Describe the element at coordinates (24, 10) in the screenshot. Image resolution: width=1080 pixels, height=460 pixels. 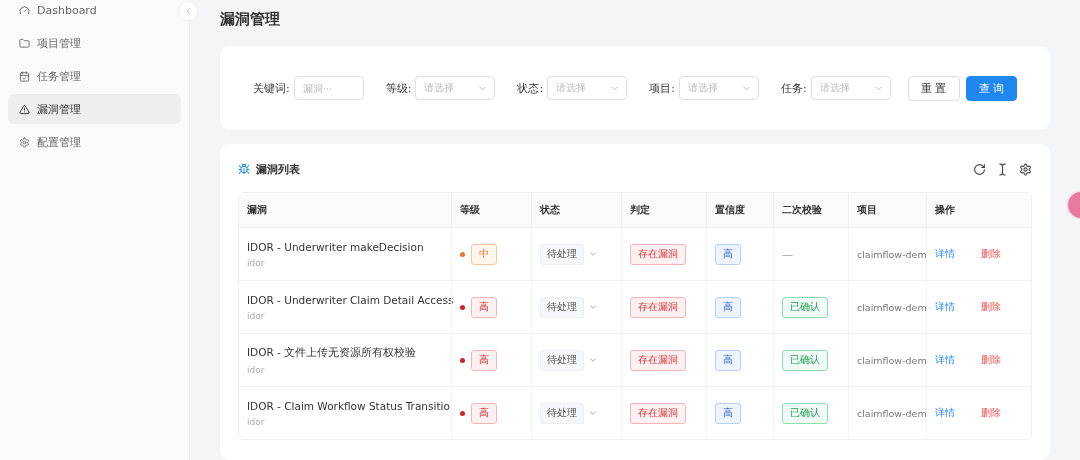
I see `gauge-icon` at that location.